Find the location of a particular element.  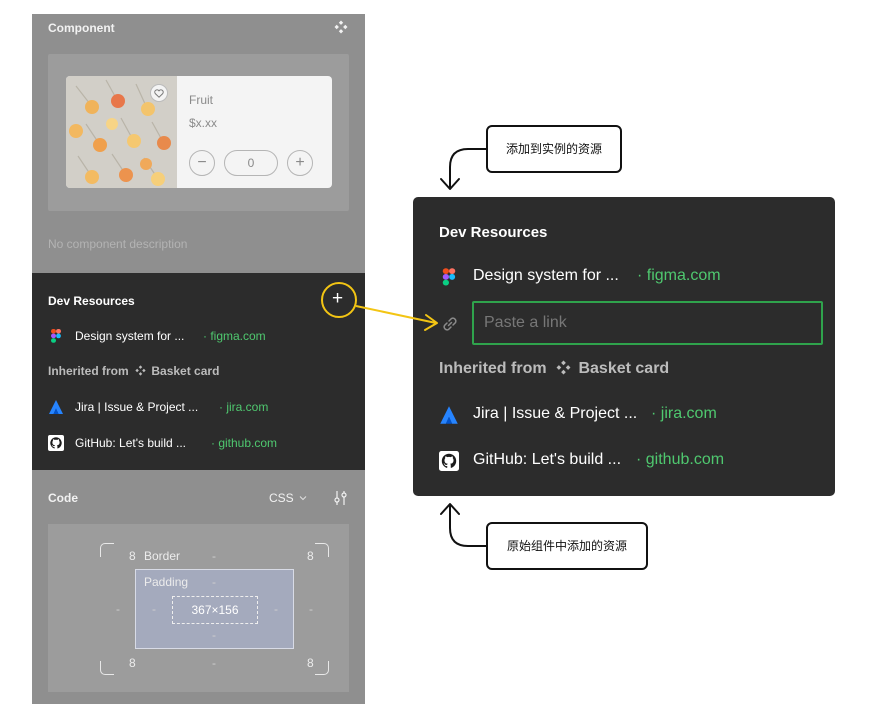

border-bottom-left-value: 8 is located at coordinates (132, 663).